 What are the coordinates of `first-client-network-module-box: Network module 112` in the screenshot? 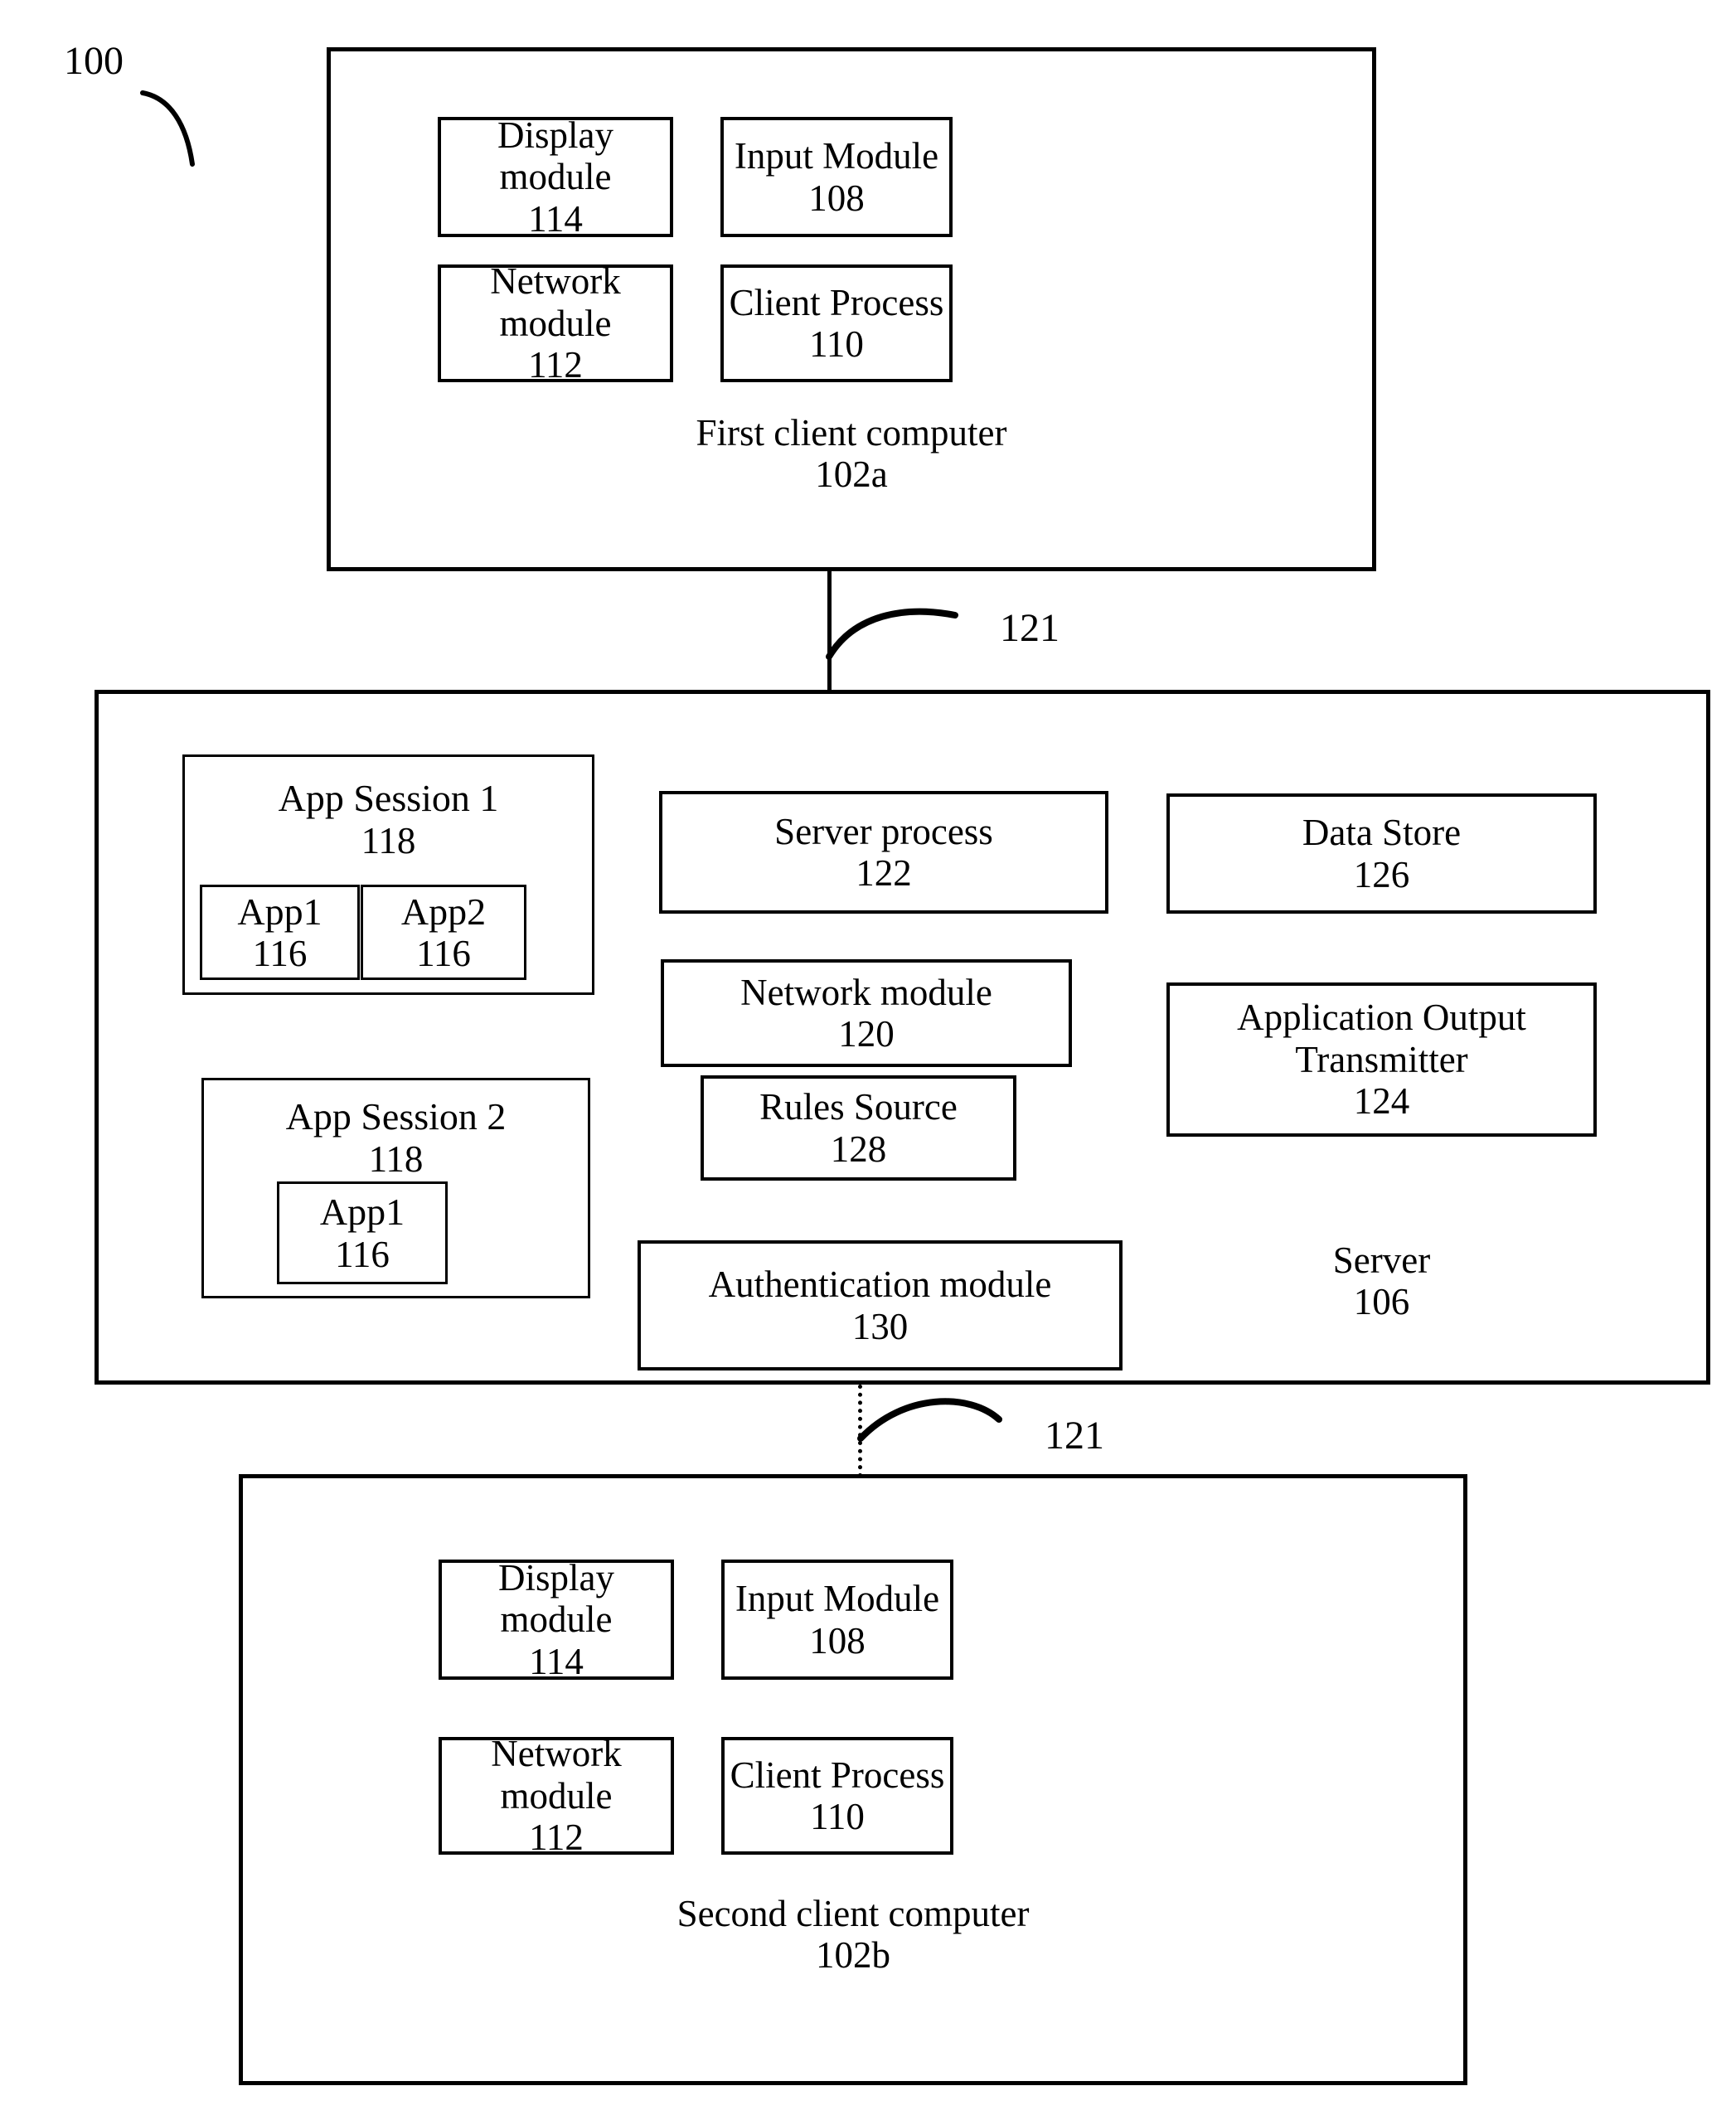 It's located at (555, 323).